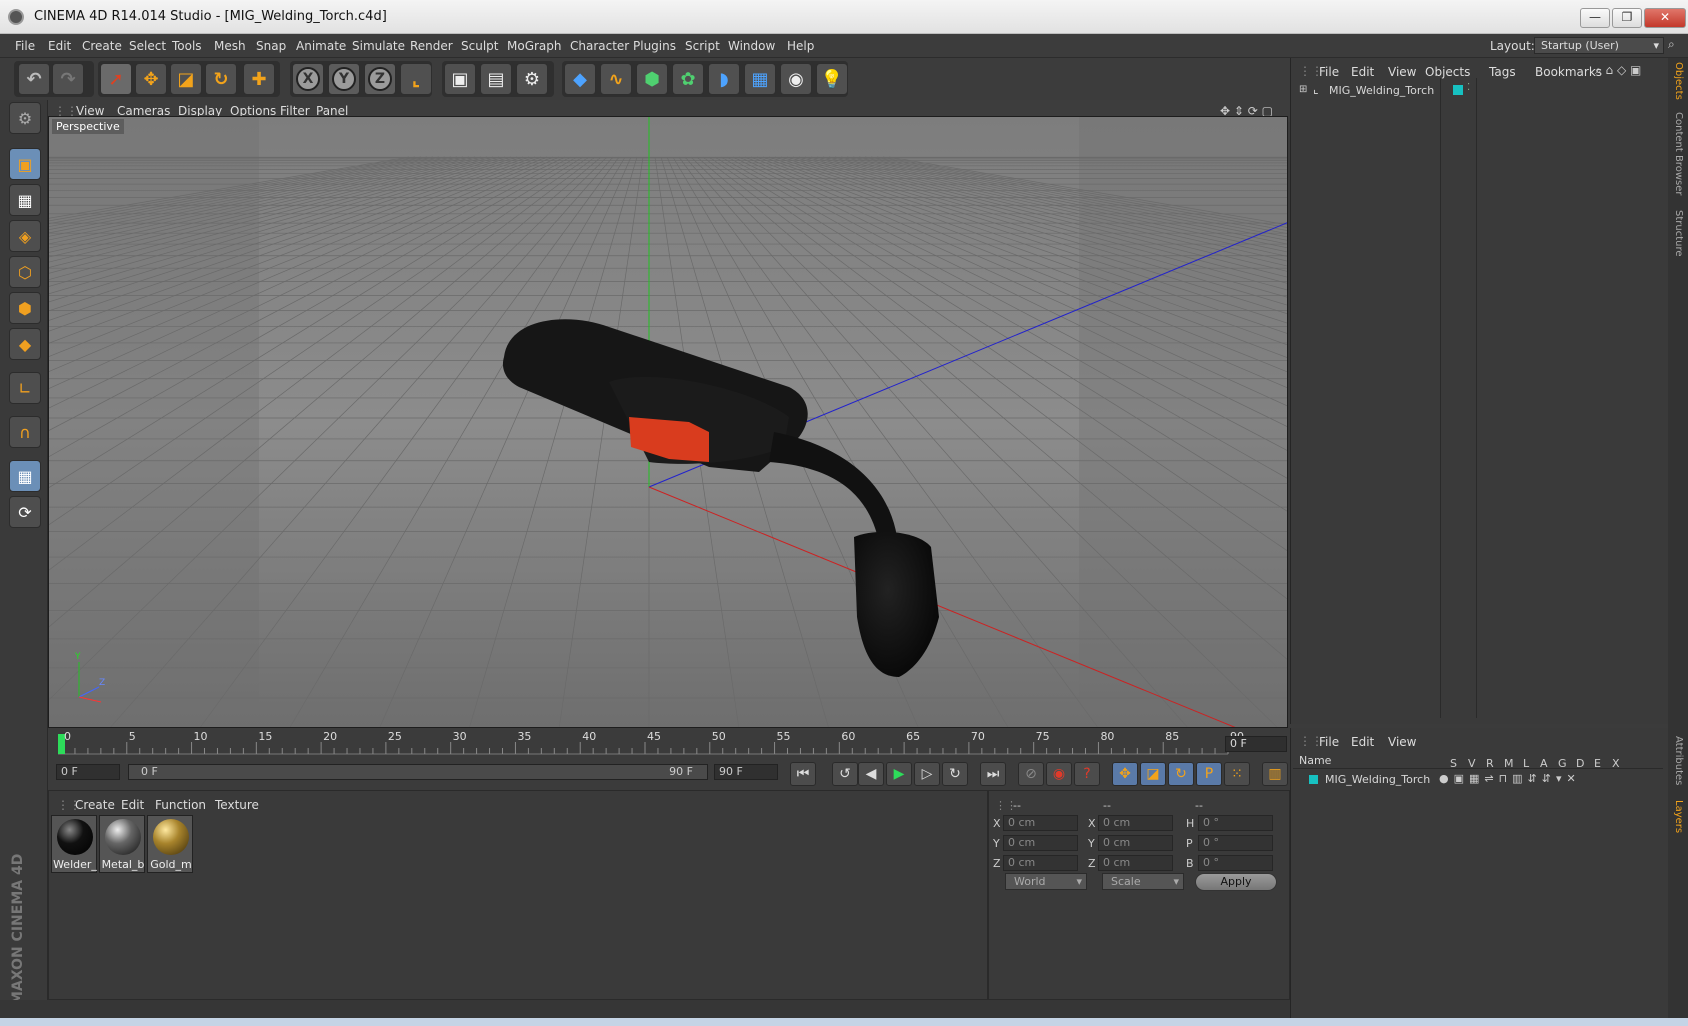 Image resolution: width=1688 pixels, height=1026 pixels. Describe the element at coordinates (1490, 763) in the screenshot. I see `layer-col-render: R` at that location.